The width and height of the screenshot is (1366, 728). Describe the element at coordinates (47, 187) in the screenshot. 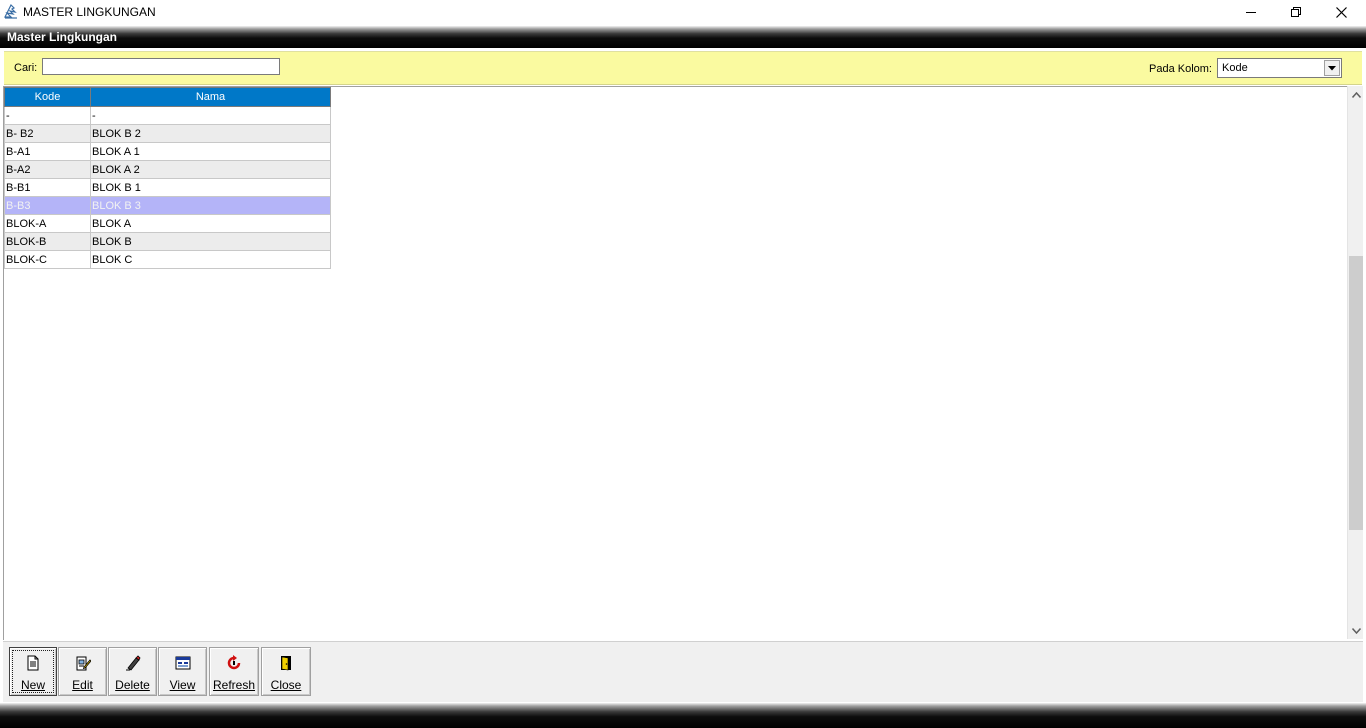

I see `cell-kode: B-B1` at that location.